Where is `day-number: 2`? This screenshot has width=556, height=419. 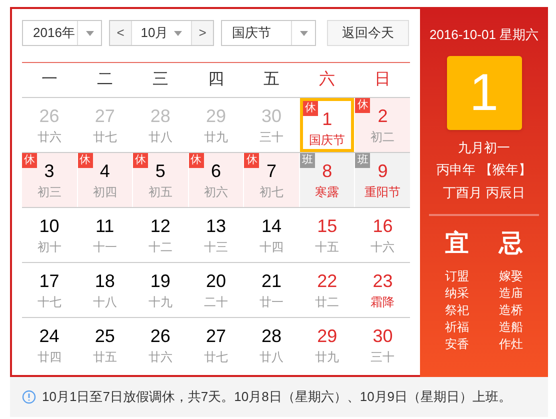 day-number: 2 is located at coordinates (383, 116).